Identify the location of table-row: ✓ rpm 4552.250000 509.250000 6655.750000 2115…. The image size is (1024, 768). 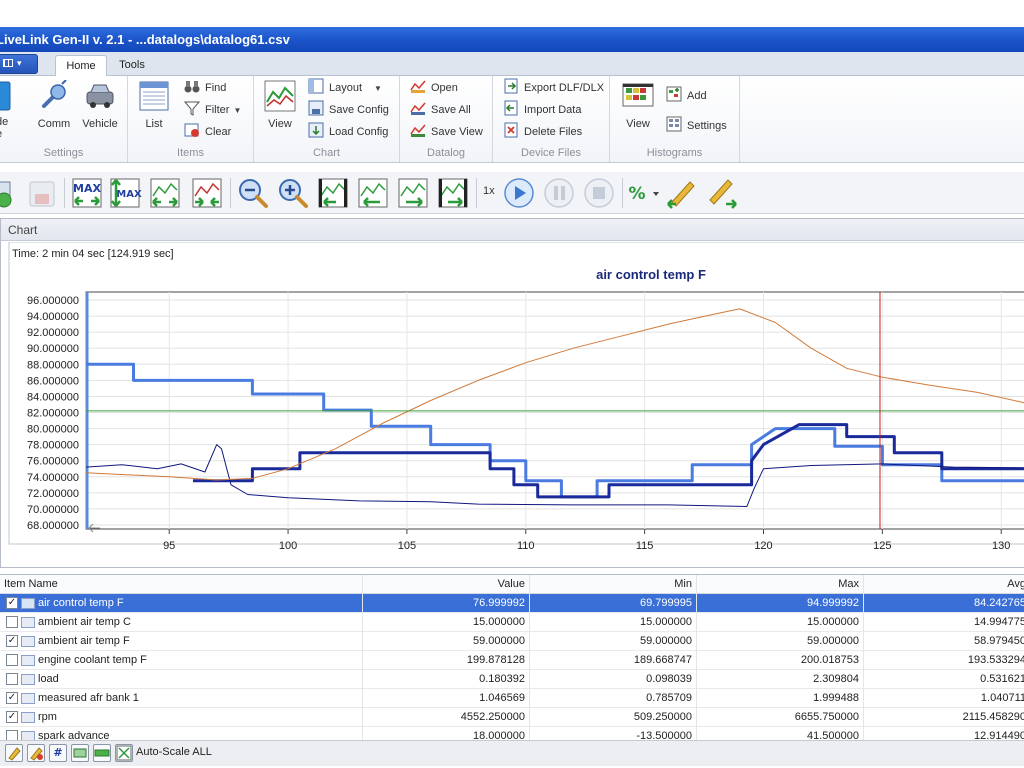
(512, 717).